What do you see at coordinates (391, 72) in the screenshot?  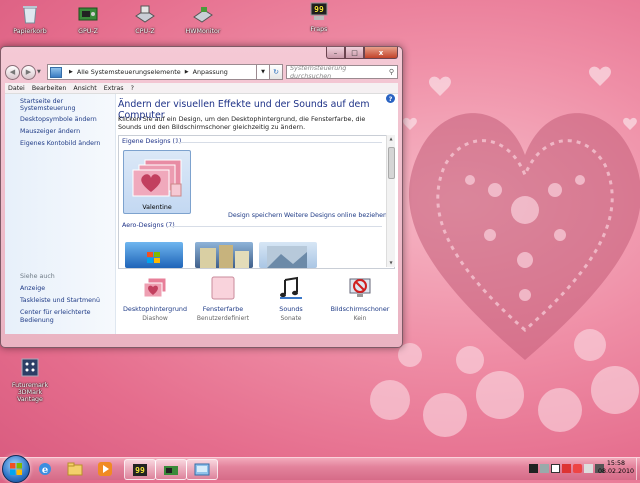 I see `search-icon: ⚲` at bounding box center [391, 72].